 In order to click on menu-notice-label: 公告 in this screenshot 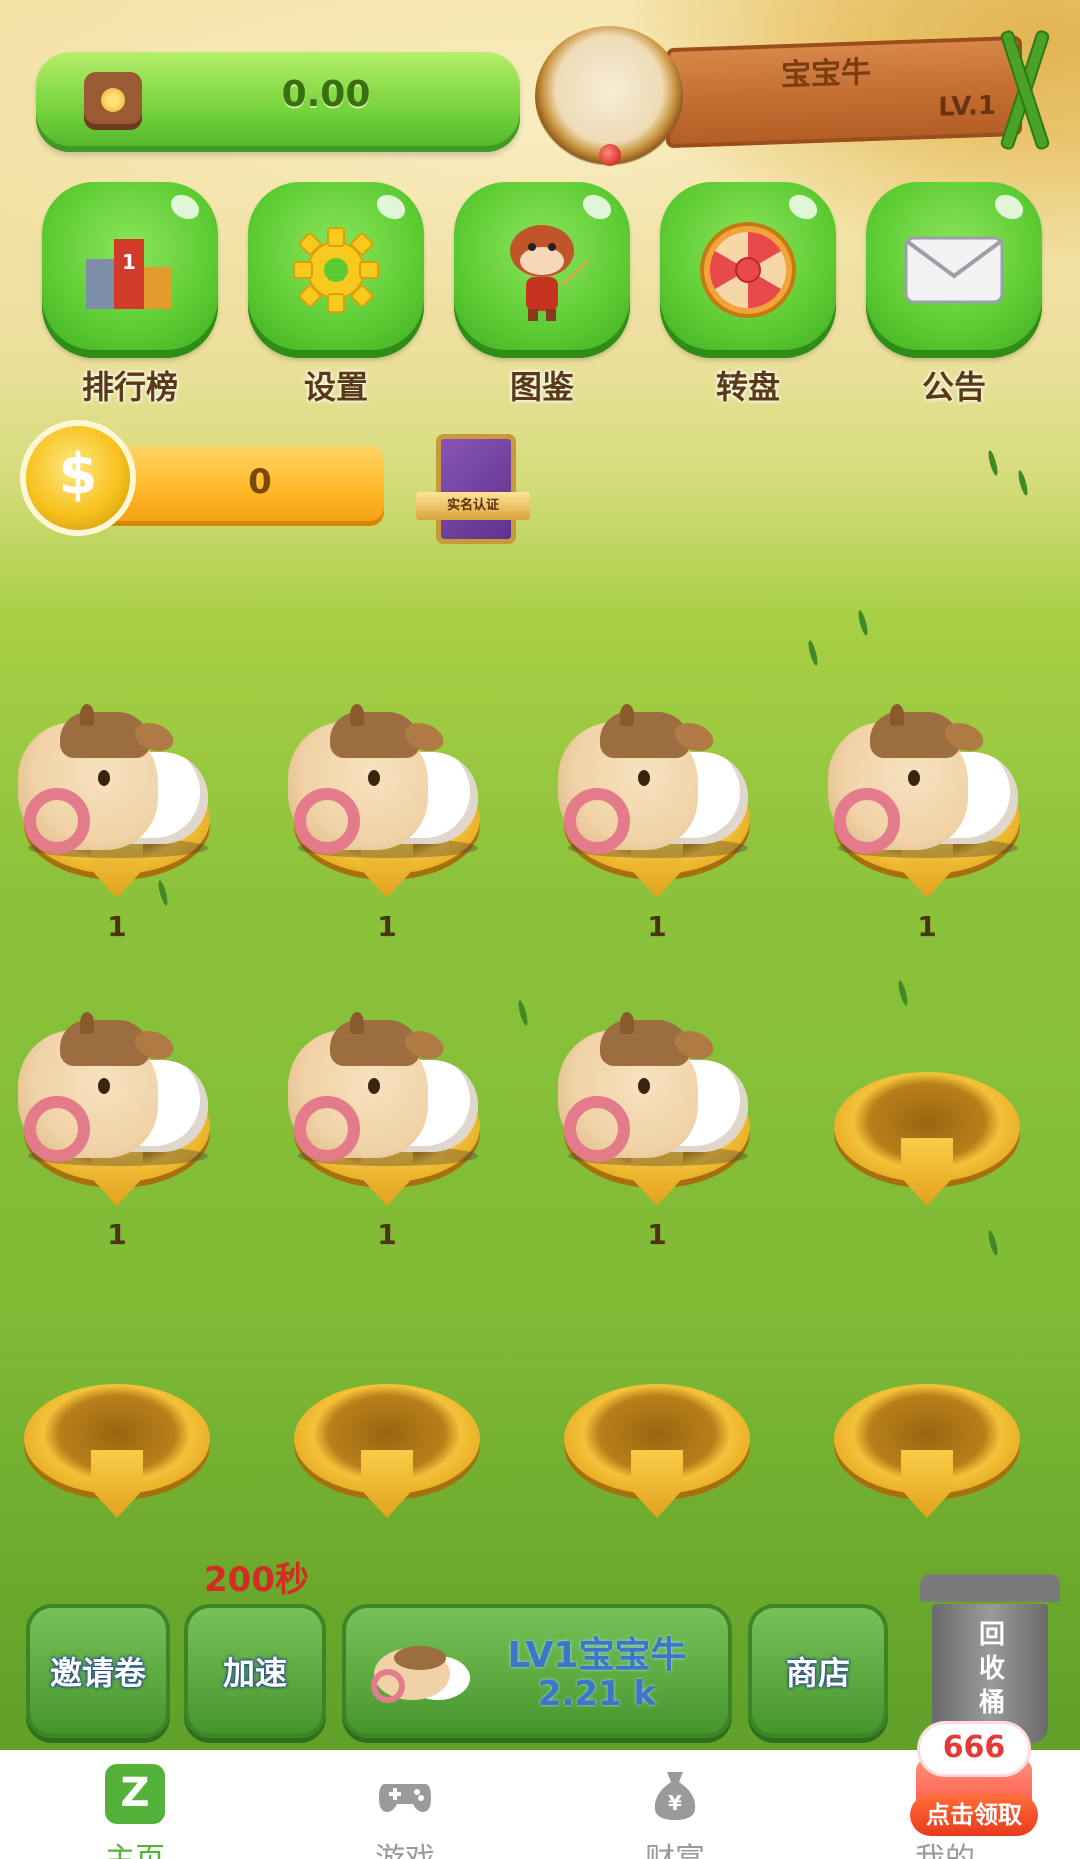, I will do `click(953, 387)`.